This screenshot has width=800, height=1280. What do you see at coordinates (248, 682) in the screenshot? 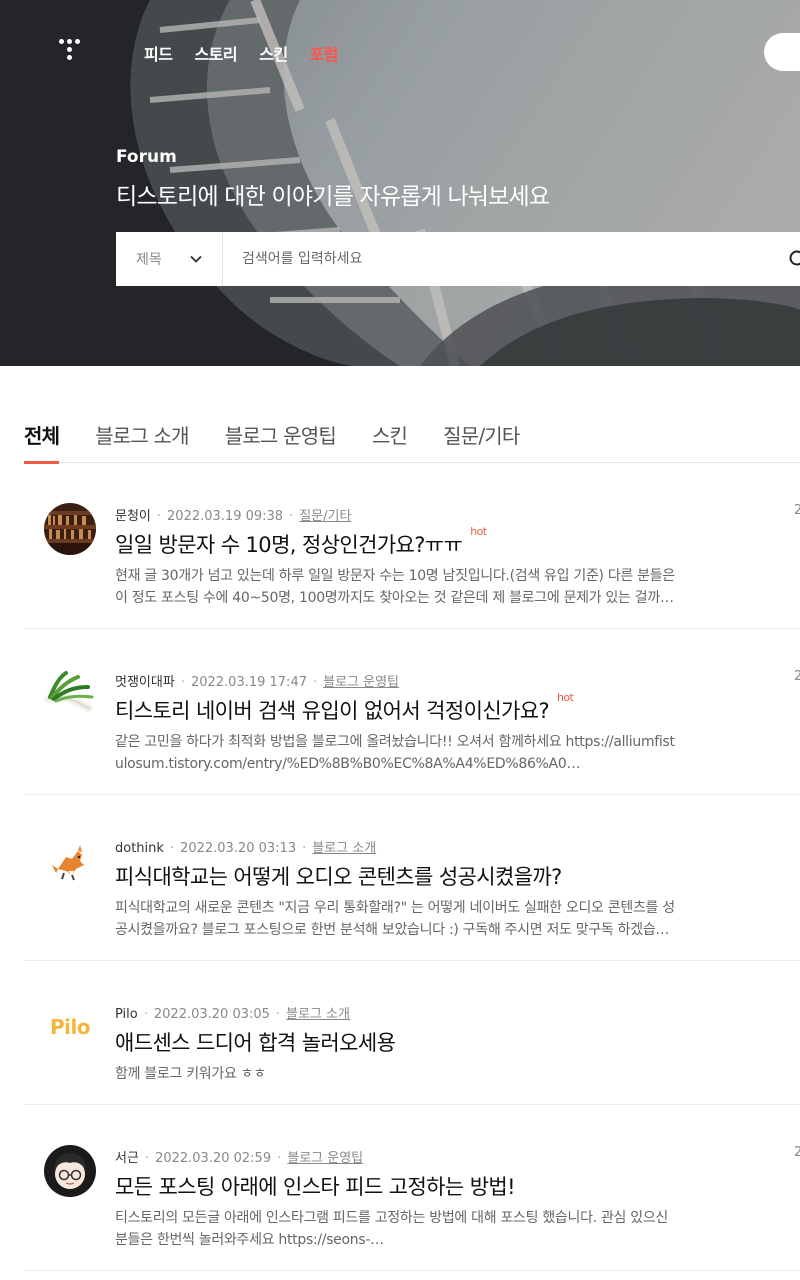
I see `post-date: 2022.03.19 17:47` at bounding box center [248, 682].